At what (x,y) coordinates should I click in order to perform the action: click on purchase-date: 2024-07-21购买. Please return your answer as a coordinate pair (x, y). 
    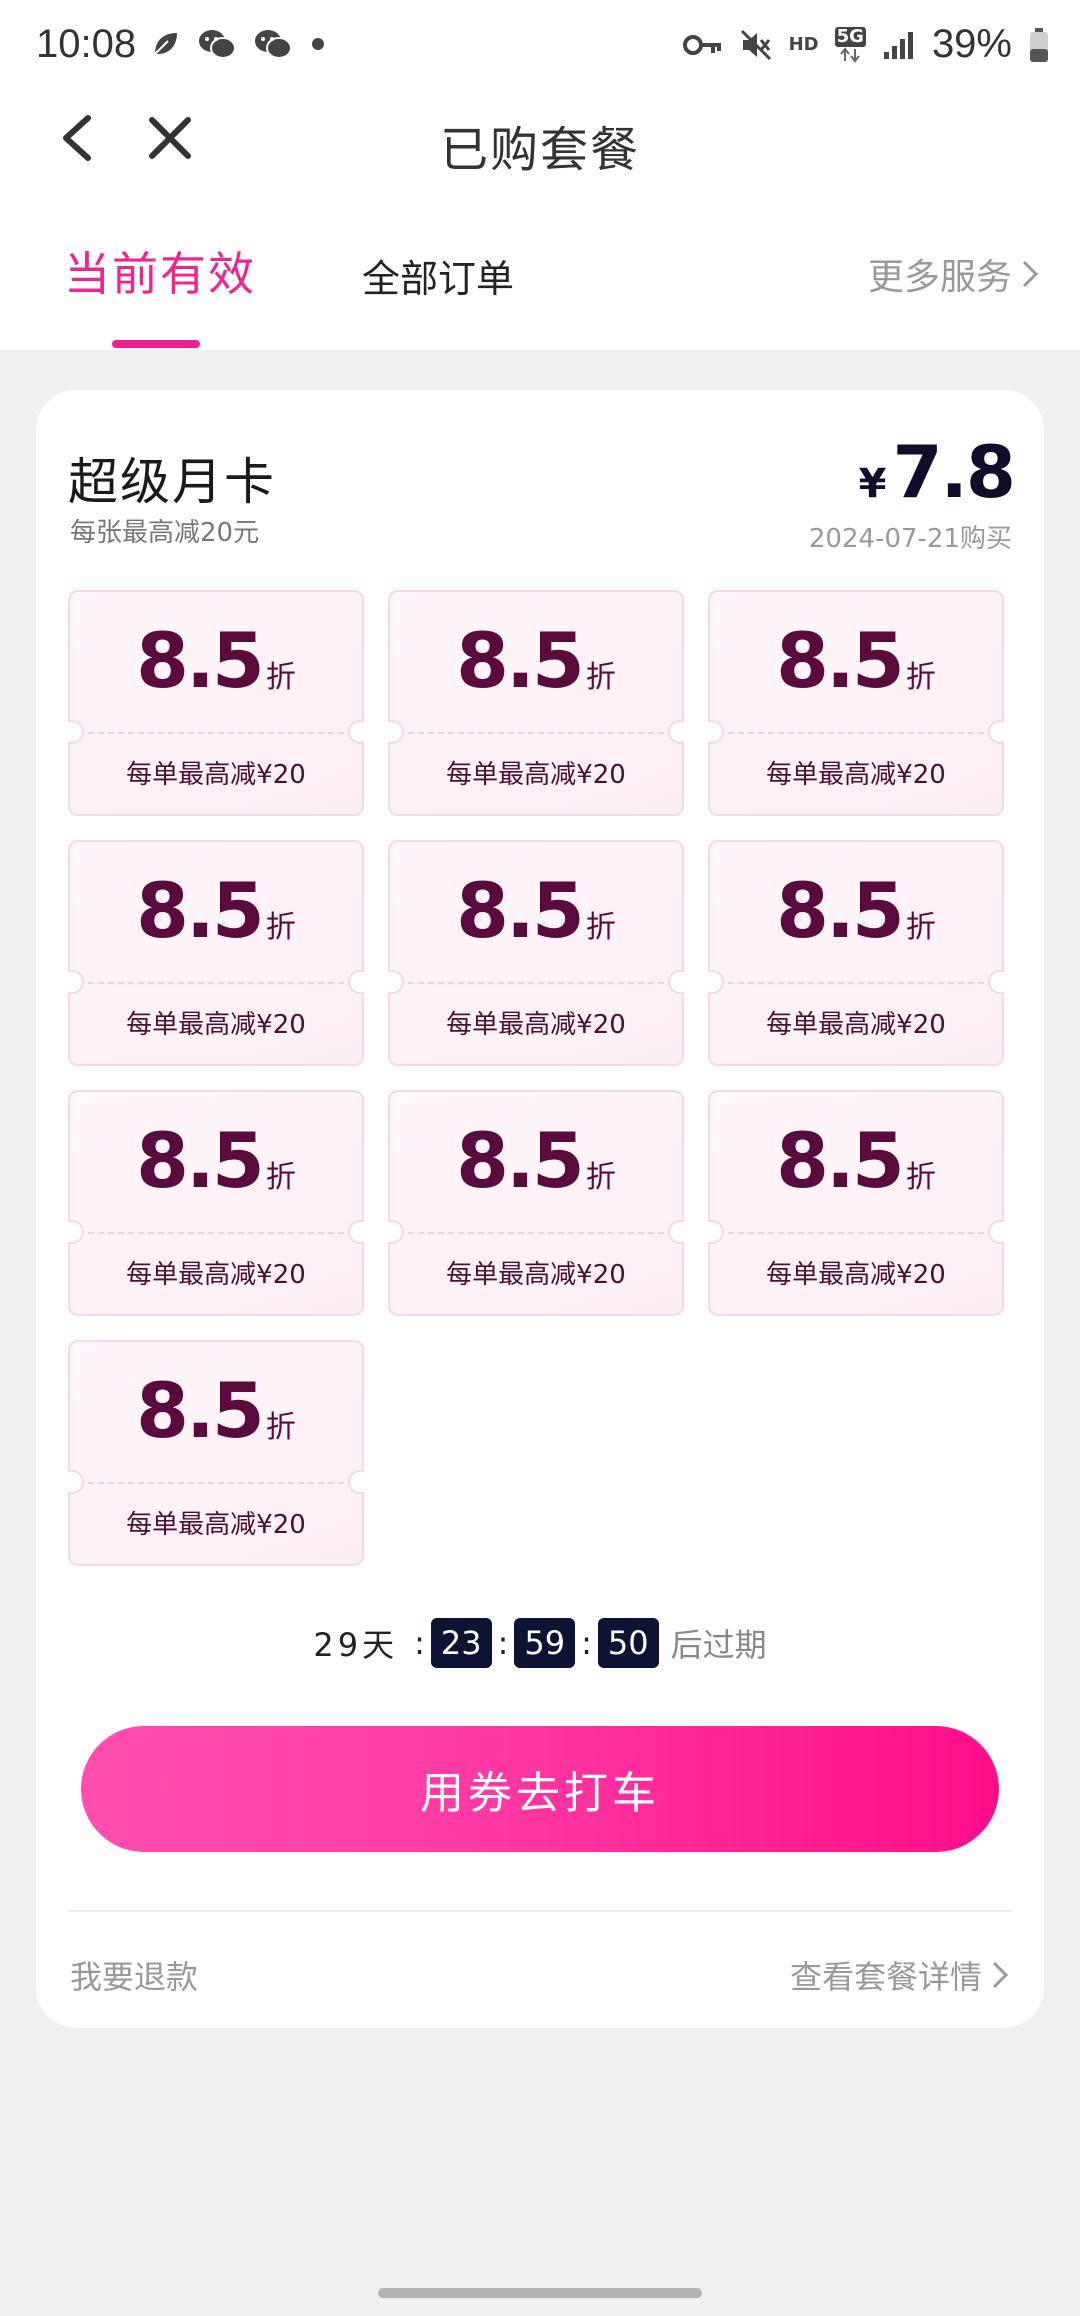
    Looking at the image, I should click on (910, 536).